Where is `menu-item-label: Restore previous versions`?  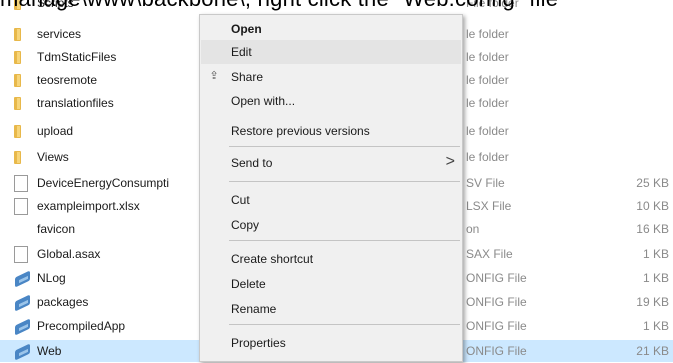
menu-item-label: Restore previous versions is located at coordinates (300, 131).